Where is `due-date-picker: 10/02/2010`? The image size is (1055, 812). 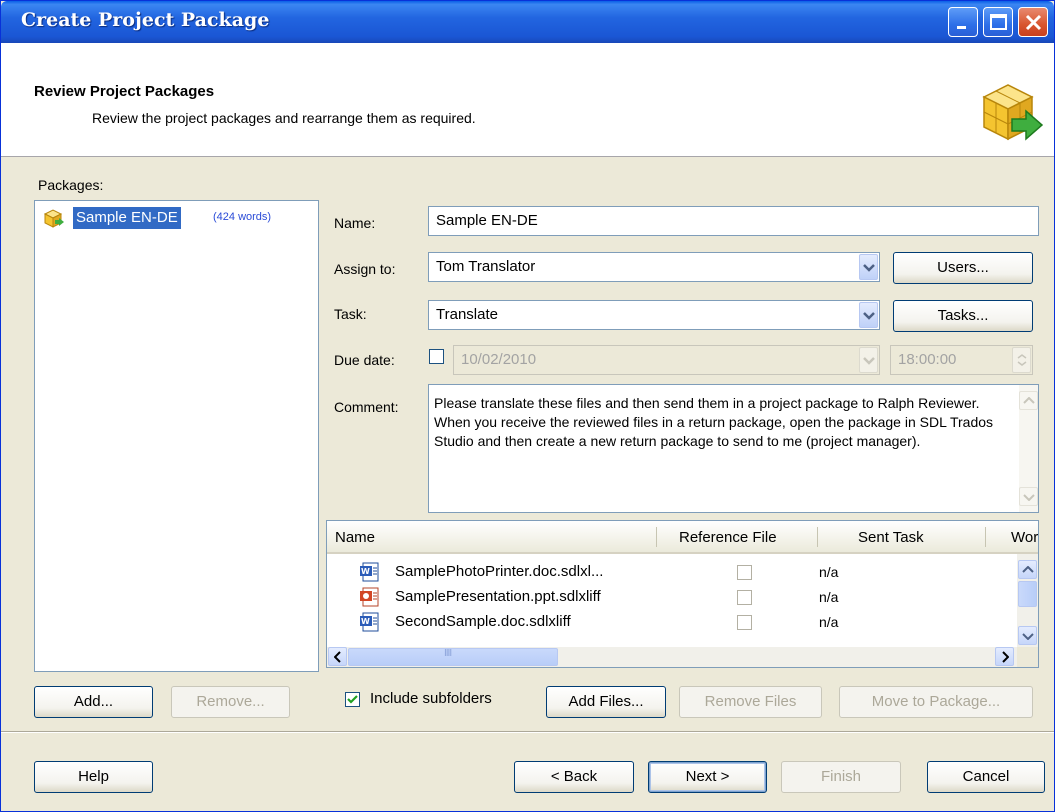
due-date-picker: 10/02/2010 is located at coordinates (666, 360).